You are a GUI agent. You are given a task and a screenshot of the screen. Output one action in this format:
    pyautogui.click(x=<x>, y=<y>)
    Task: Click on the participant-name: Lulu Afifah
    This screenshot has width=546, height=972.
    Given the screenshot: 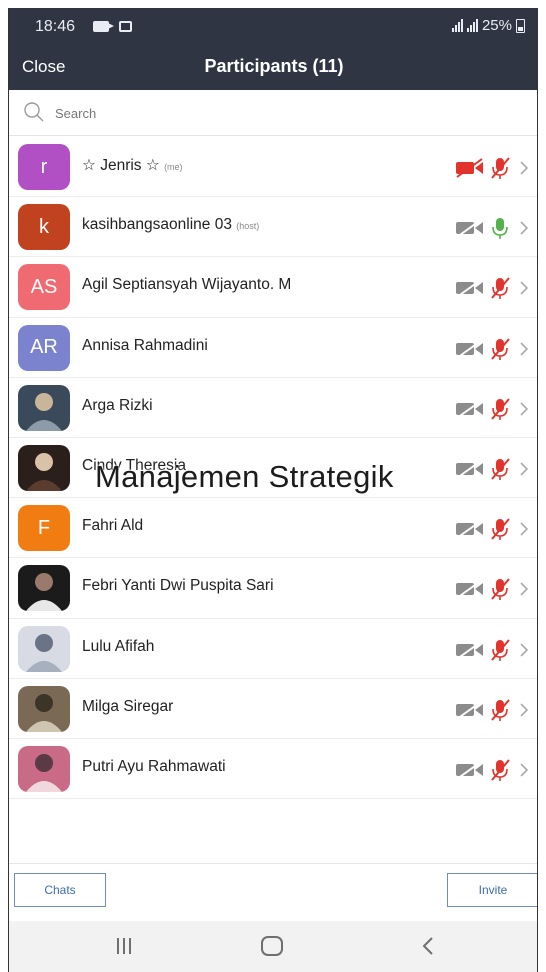 What is the action you would take?
    pyautogui.click(x=118, y=647)
    